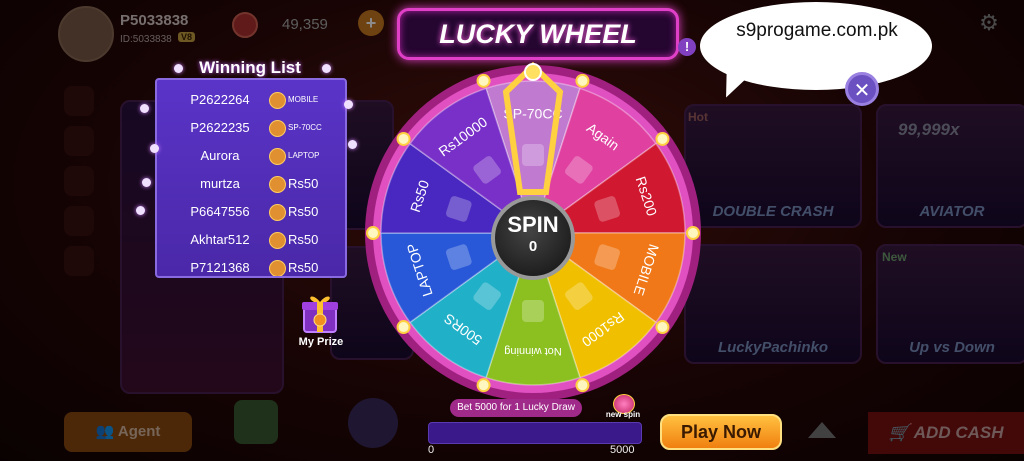 The width and height of the screenshot is (1024, 461). Describe the element at coordinates (305, 127) in the screenshot. I see `winner-prize: SP-70CC` at that location.